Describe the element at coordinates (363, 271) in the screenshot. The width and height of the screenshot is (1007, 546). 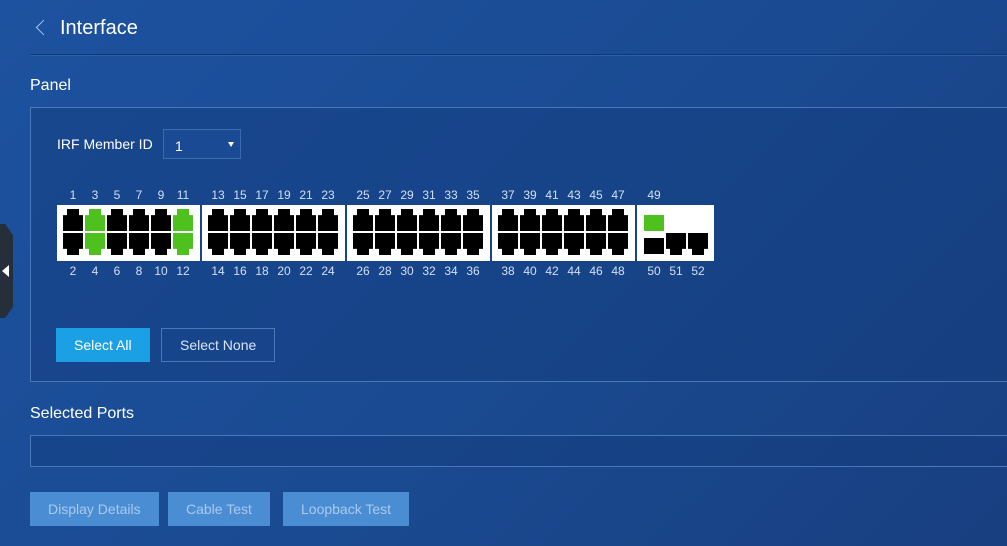
I see `port-number-label: 26` at that location.